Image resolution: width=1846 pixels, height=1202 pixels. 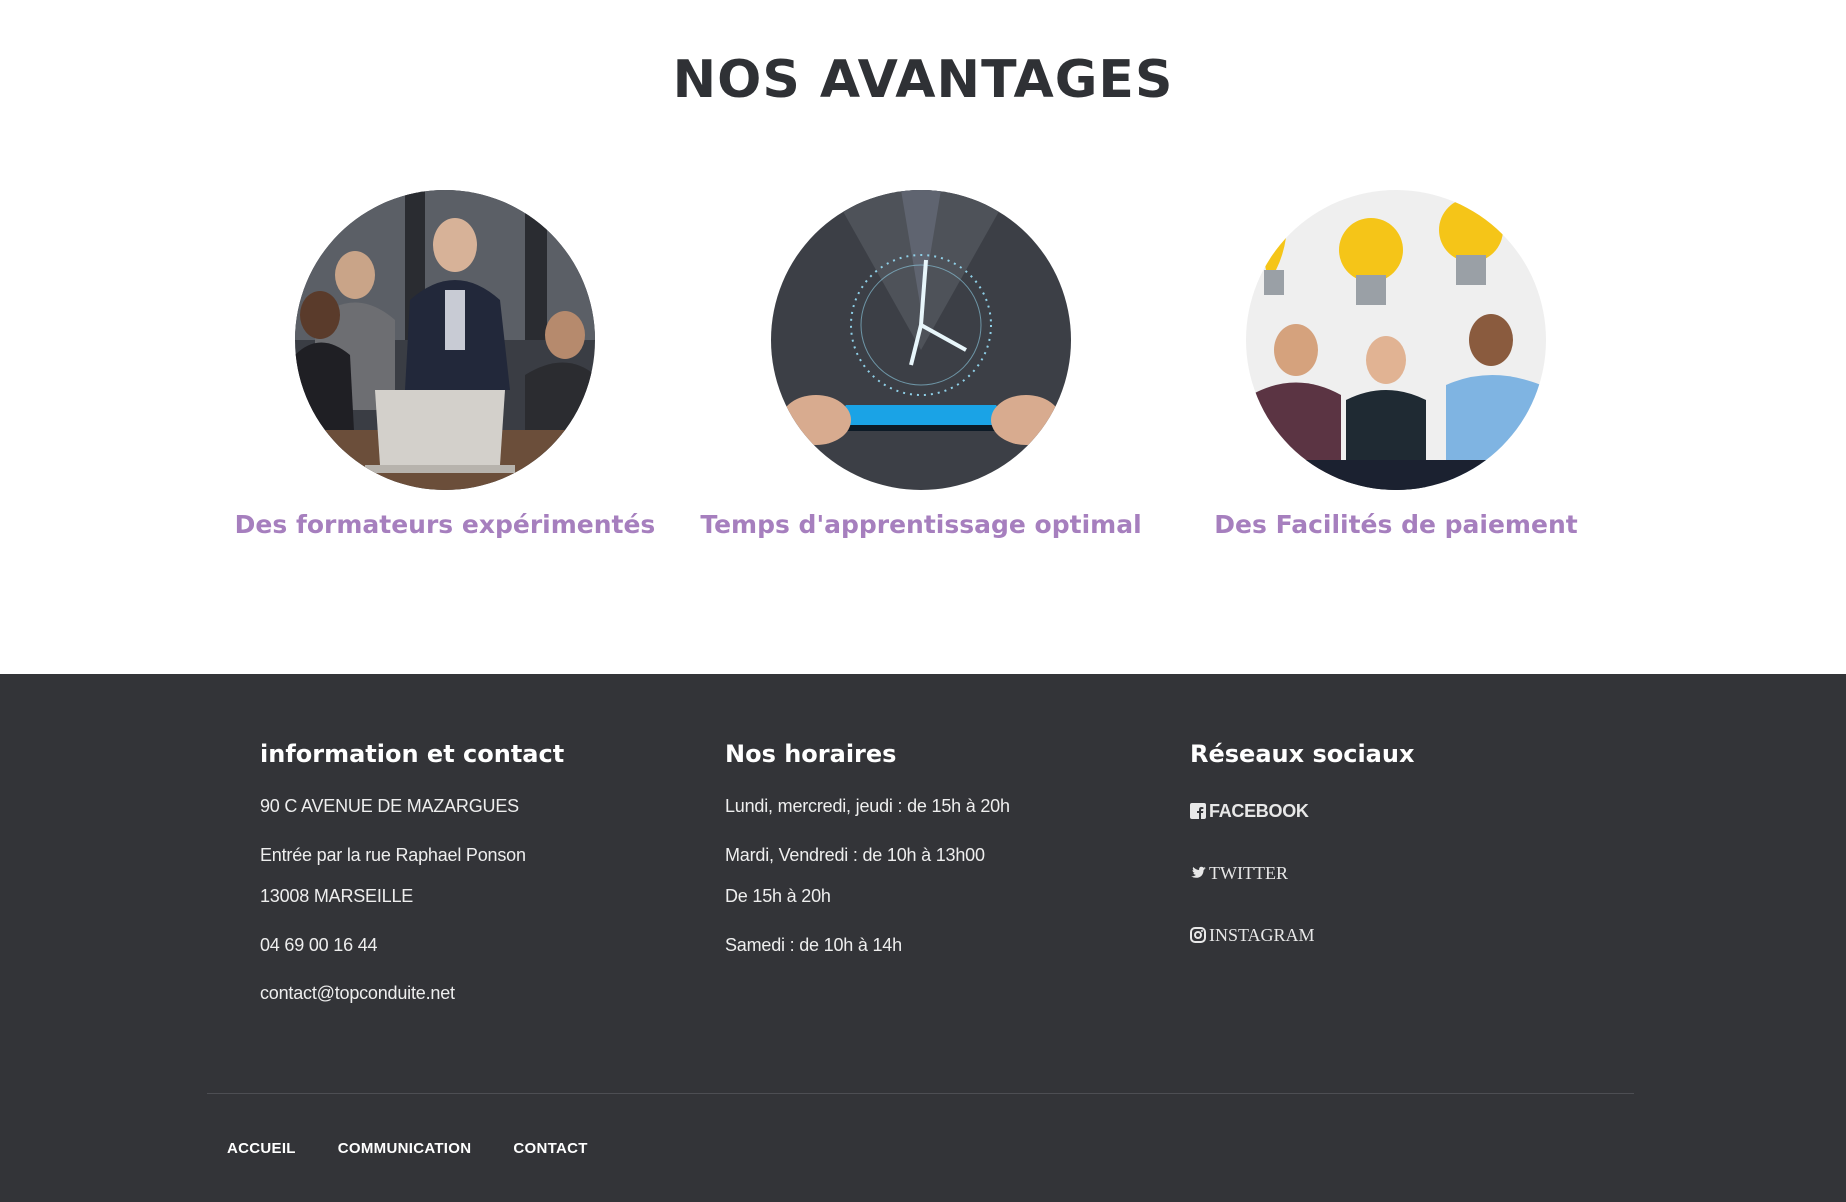 What do you see at coordinates (867, 806) in the screenshot?
I see `hours-line: Lundi, mercredi, jeudi : de 15h à 20h` at bounding box center [867, 806].